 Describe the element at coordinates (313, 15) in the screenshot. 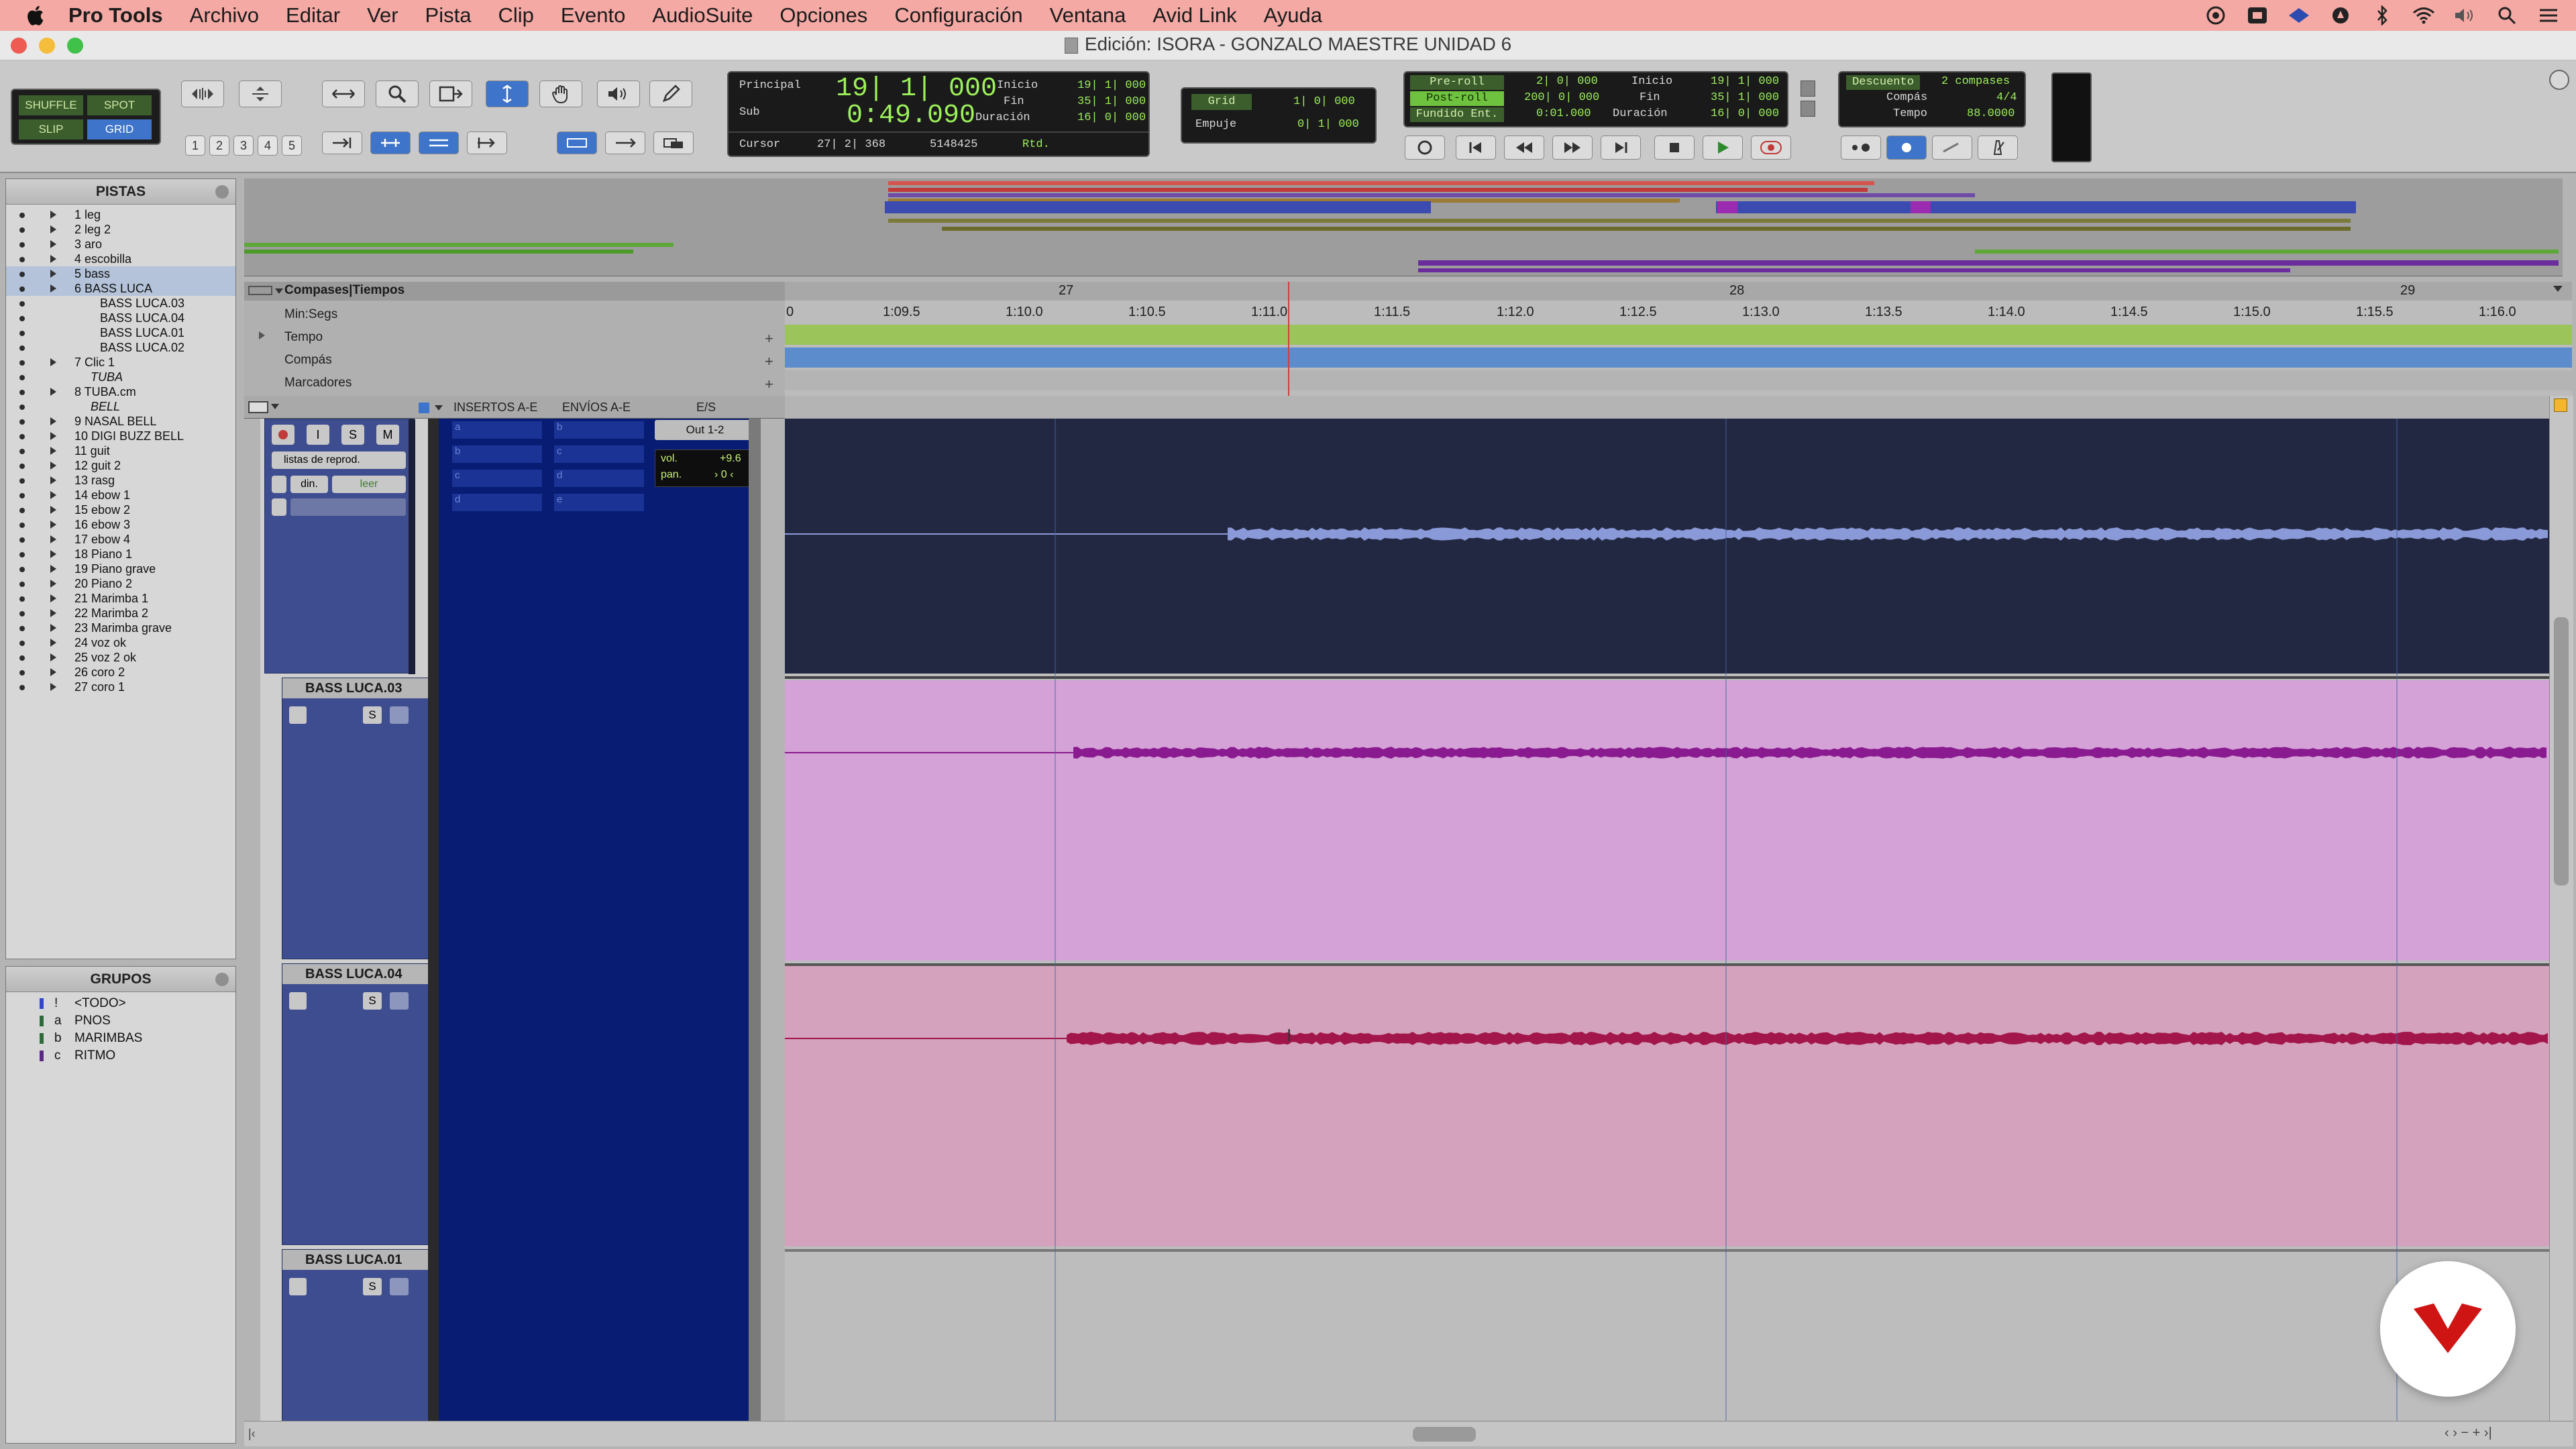

I see `menu-editar: Editar` at that location.